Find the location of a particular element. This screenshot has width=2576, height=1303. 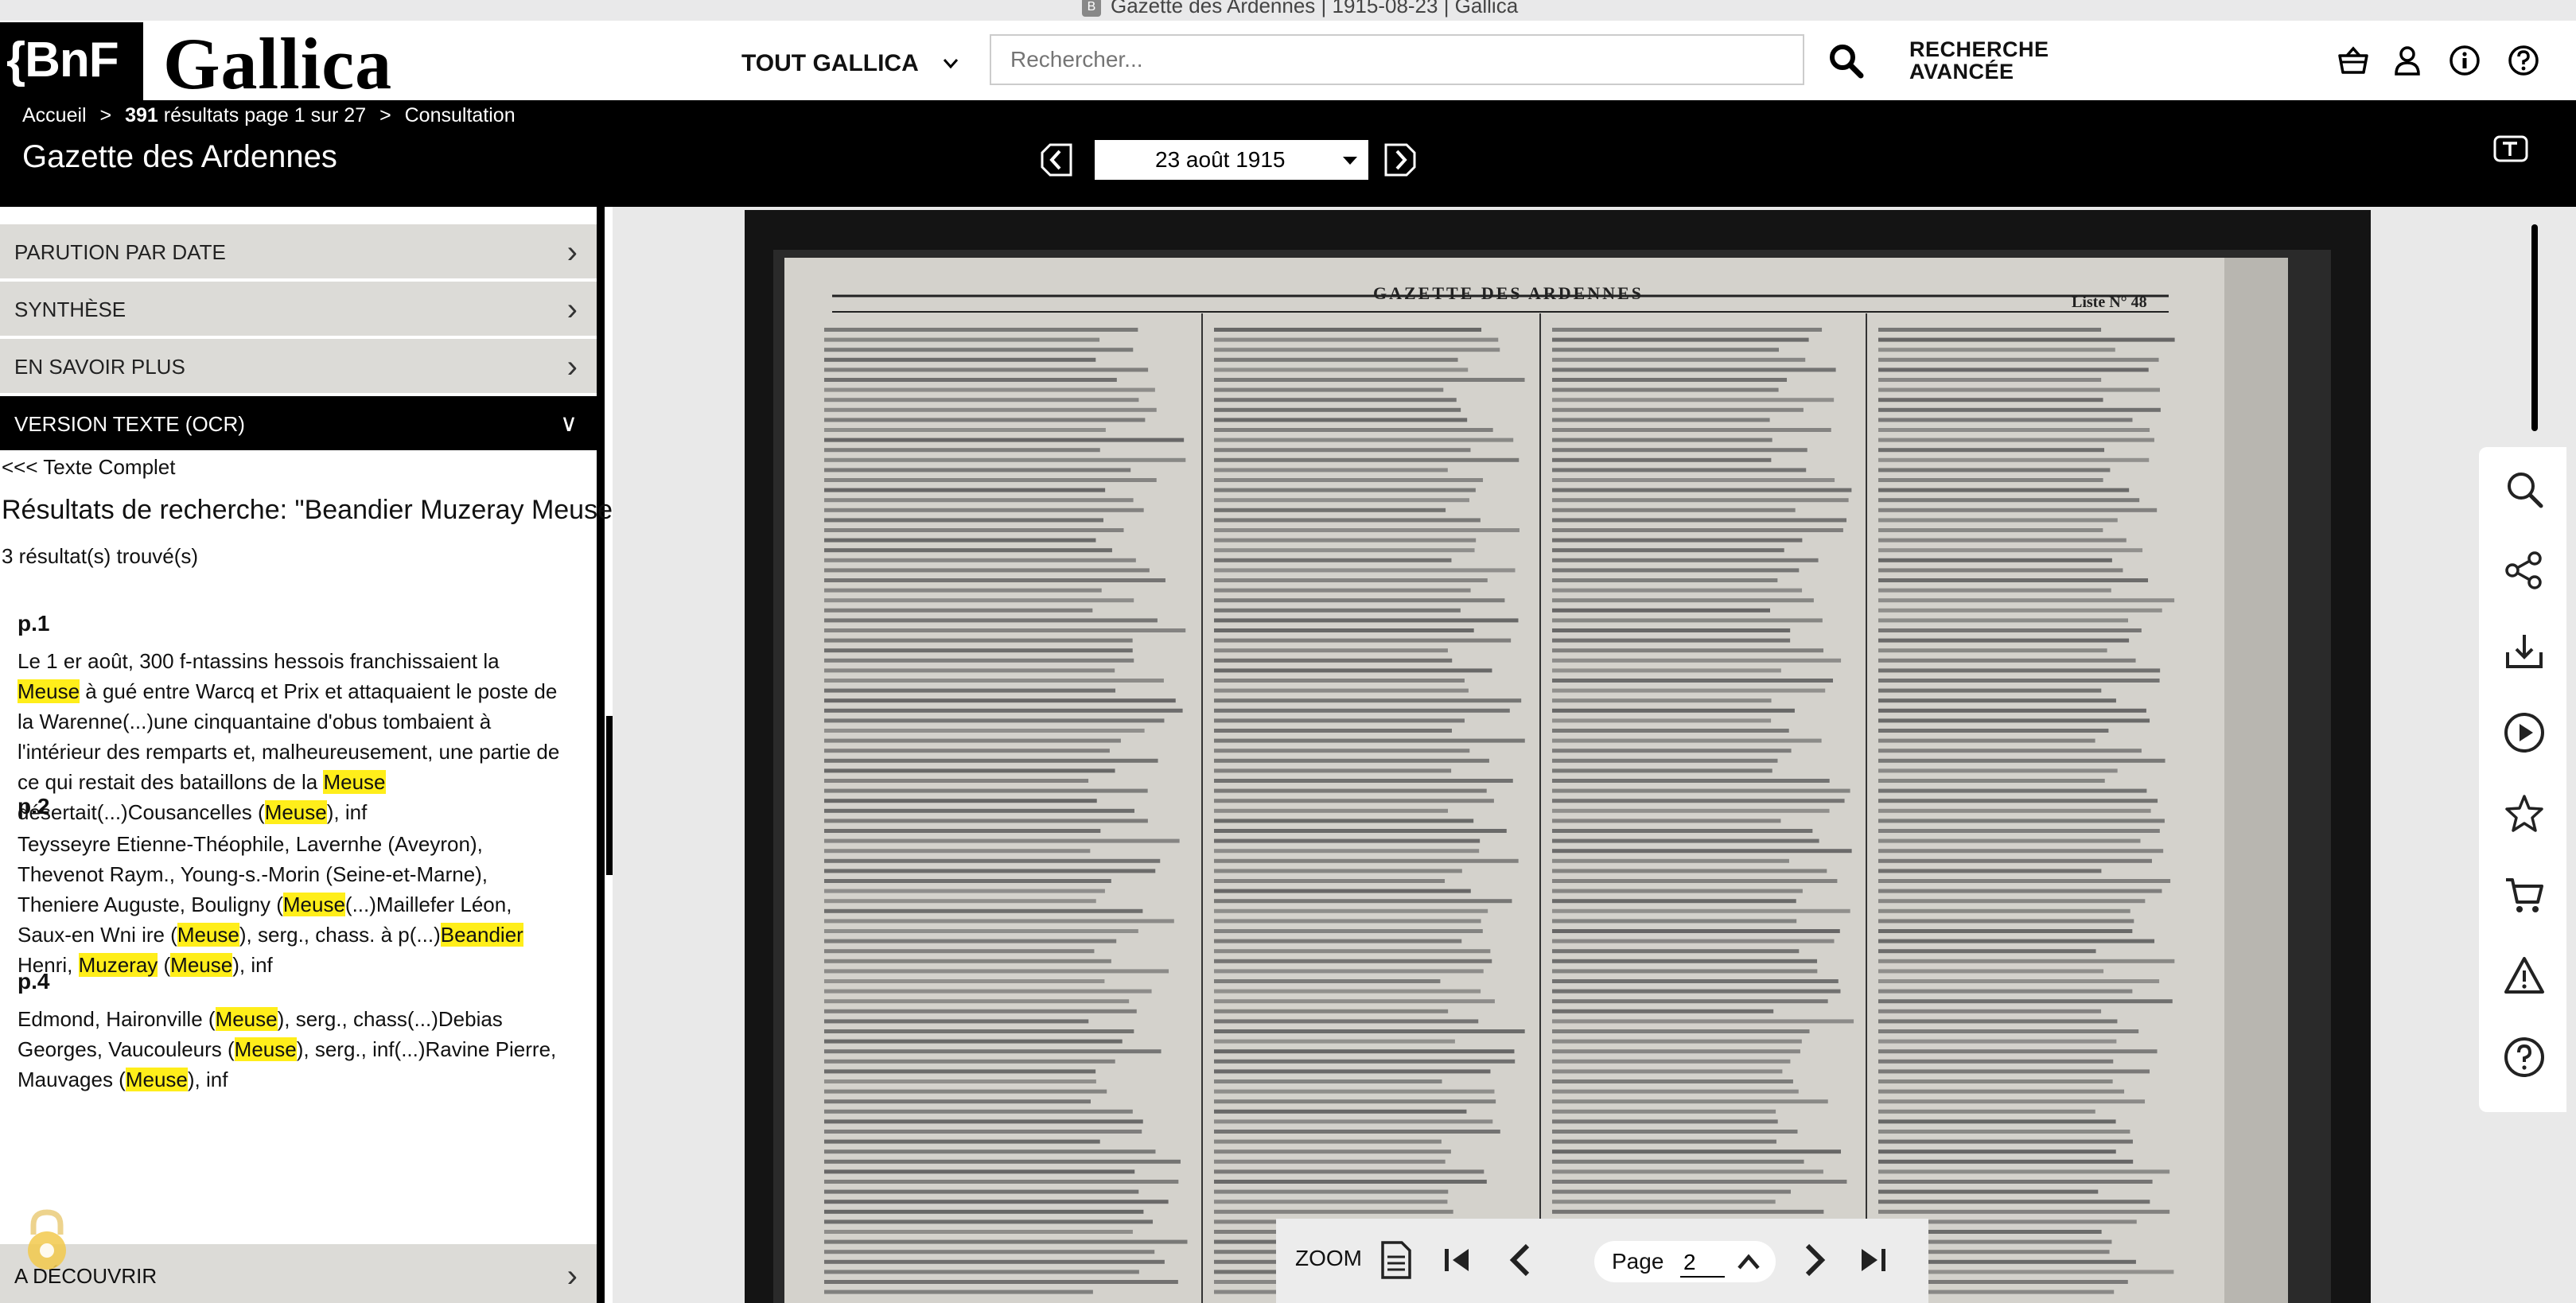

search-input is located at coordinates (1397, 59).